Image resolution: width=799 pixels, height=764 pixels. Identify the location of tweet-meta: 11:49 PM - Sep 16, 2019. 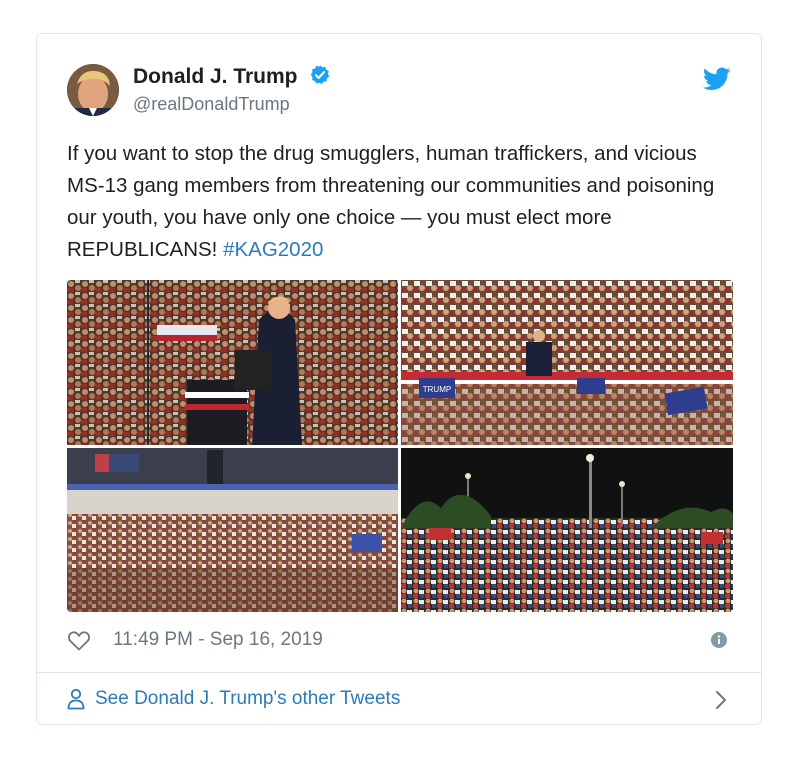
(195, 640).